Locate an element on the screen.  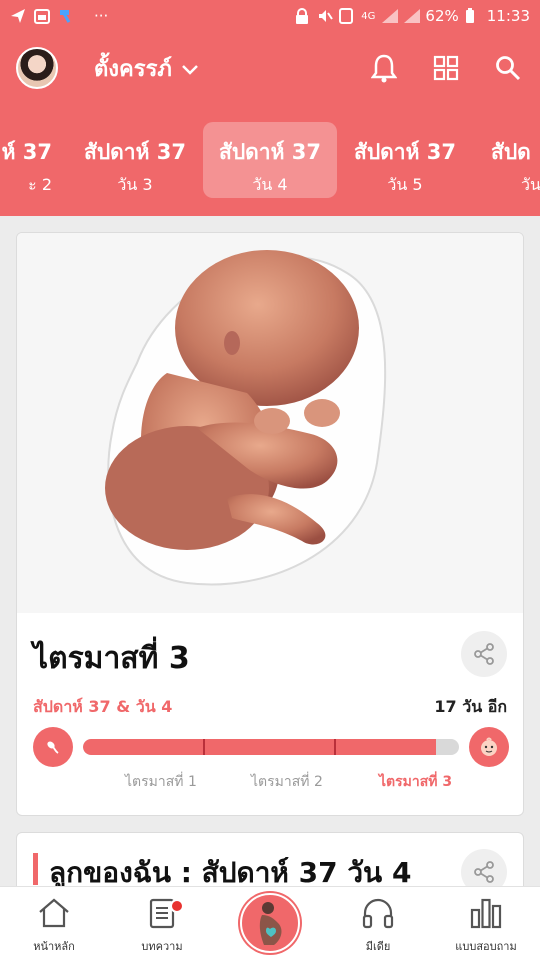
mute-icon is located at coordinates (325, 16).